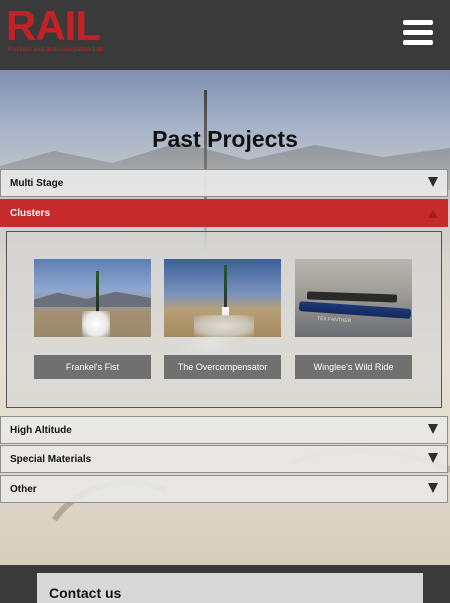 The height and width of the screenshot is (603, 450). I want to click on accordion-multi-stage: Multi Stage, so click(224, 183).